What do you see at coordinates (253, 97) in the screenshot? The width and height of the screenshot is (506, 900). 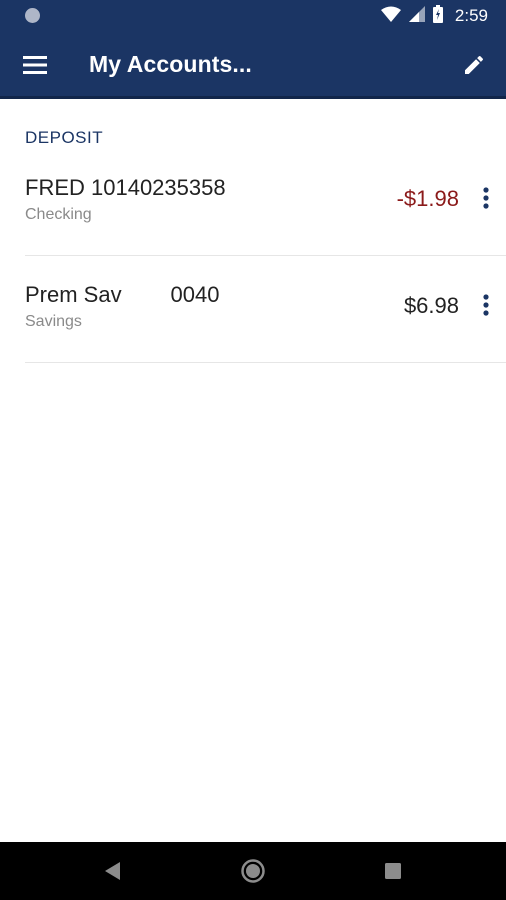 I see `app-bar-divider` at bounding box center [253, 97].